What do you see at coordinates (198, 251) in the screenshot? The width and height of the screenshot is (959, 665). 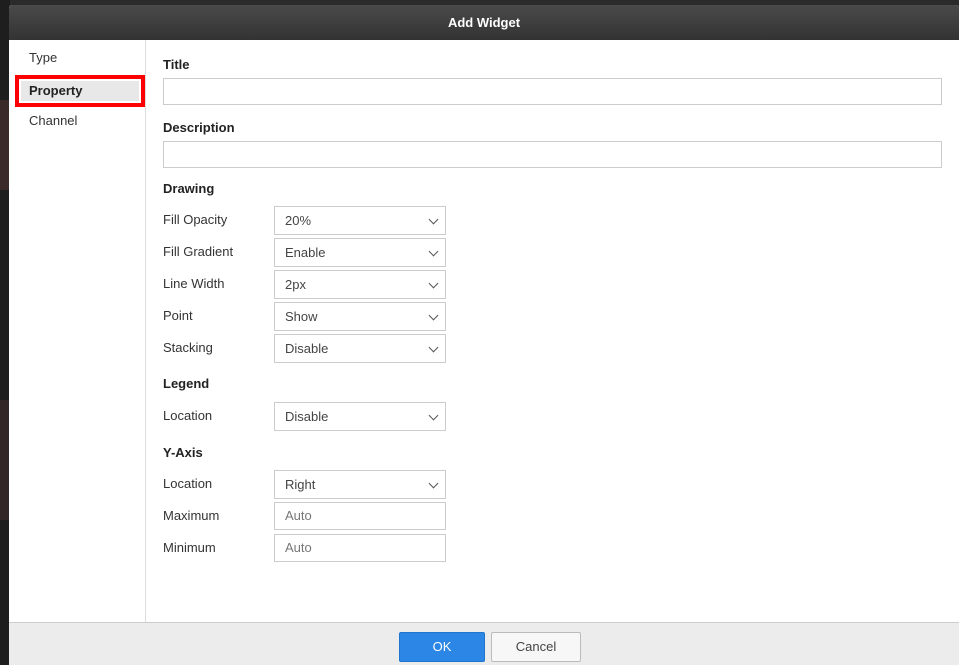 I see `fill-gradient-label: Fill Gradient` at bounding box center [198, 251].